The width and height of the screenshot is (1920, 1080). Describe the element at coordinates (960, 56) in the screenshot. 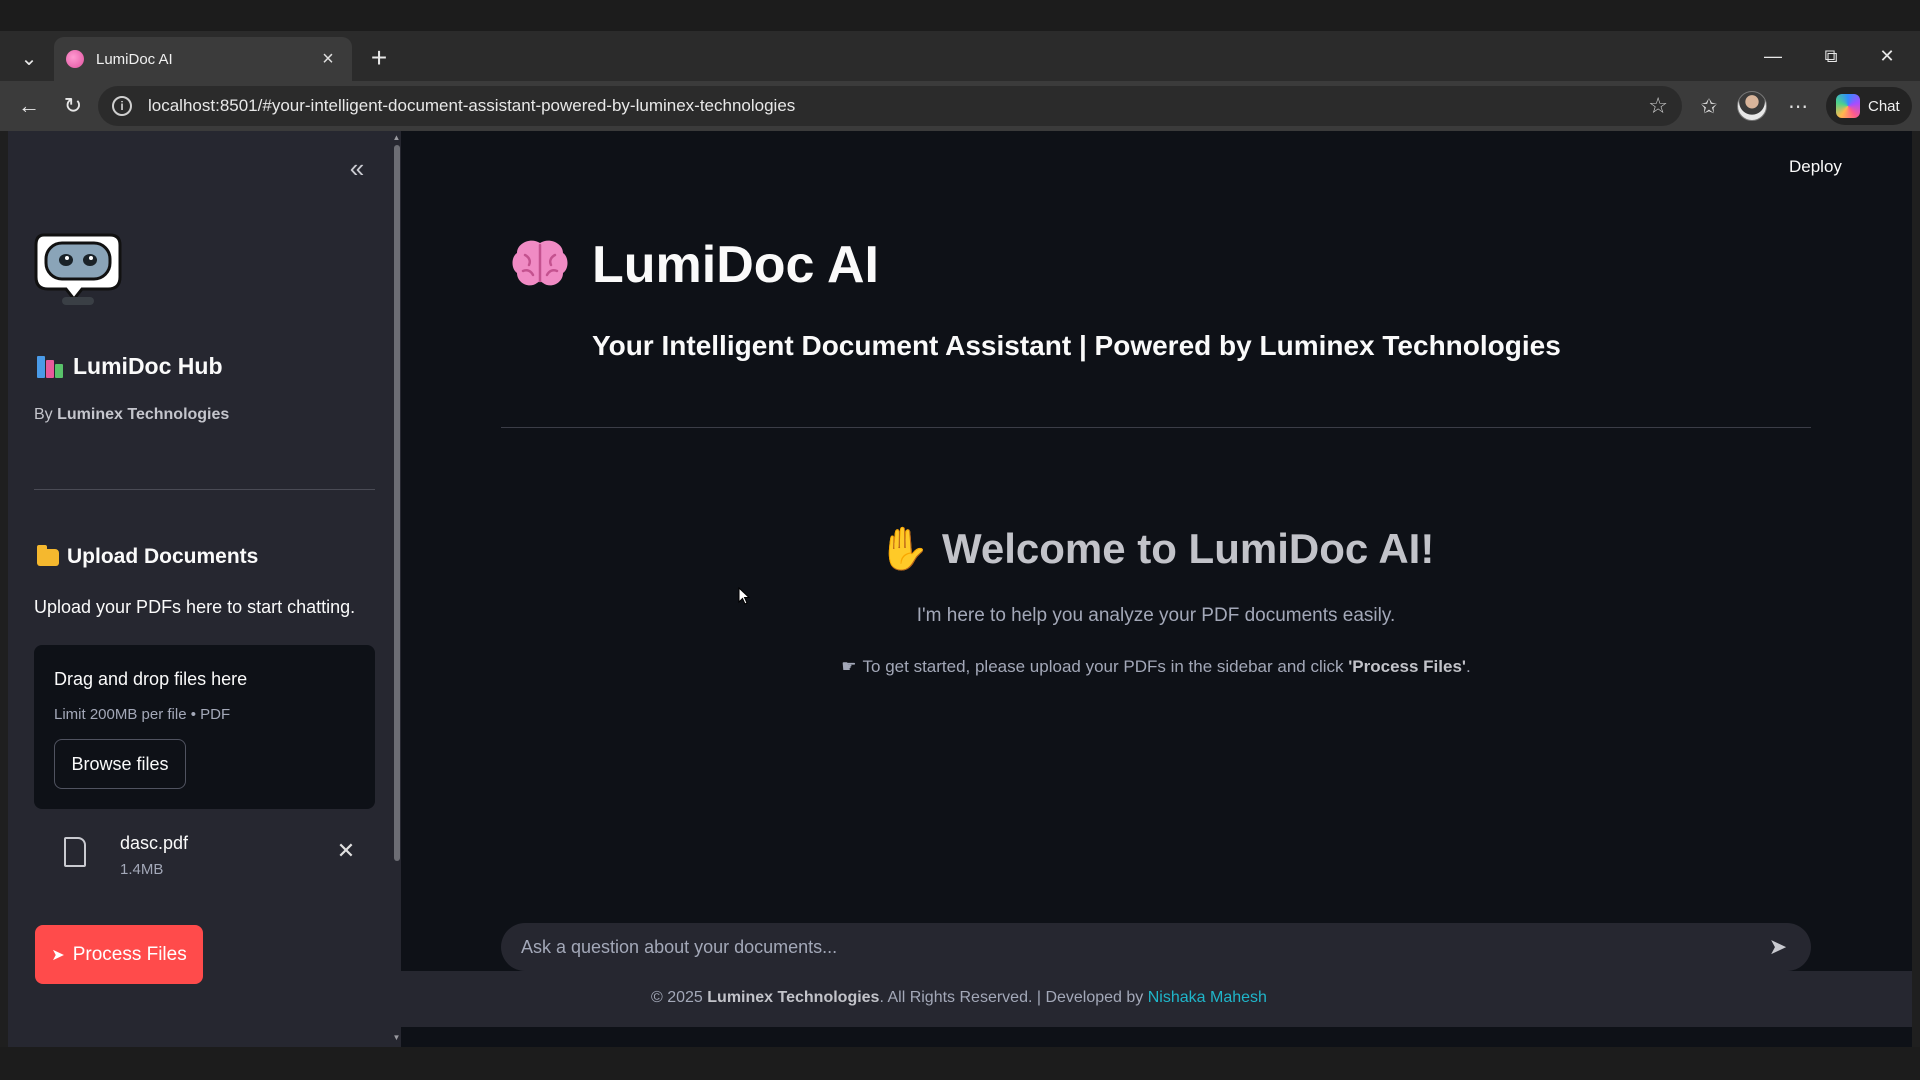

I see `browser-tab-strip: ⌄ LumiDoc AI × + — ⧉ ✕` at that location.